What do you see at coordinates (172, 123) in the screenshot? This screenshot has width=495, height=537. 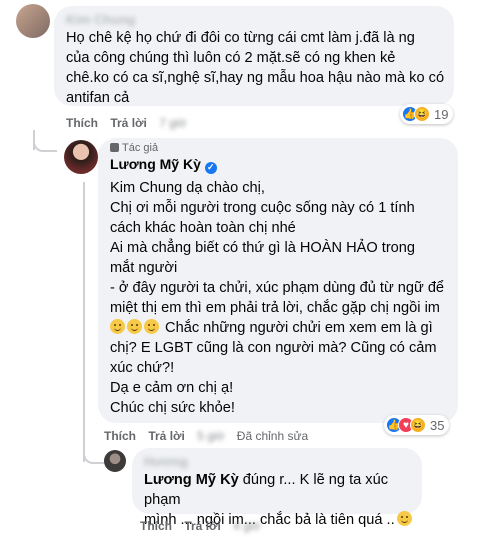 I see `comment-time: 7 giờ` at bounding box center [172, 123].